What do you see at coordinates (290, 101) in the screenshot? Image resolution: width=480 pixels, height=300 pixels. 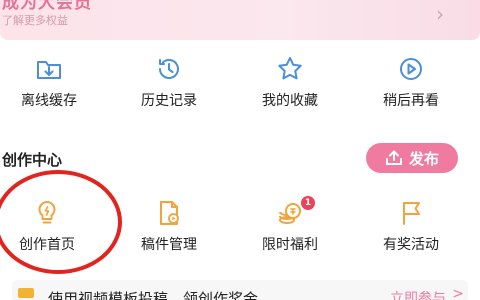 I see `favorites-label: 我的收藏` at bounding box center [290, 101].